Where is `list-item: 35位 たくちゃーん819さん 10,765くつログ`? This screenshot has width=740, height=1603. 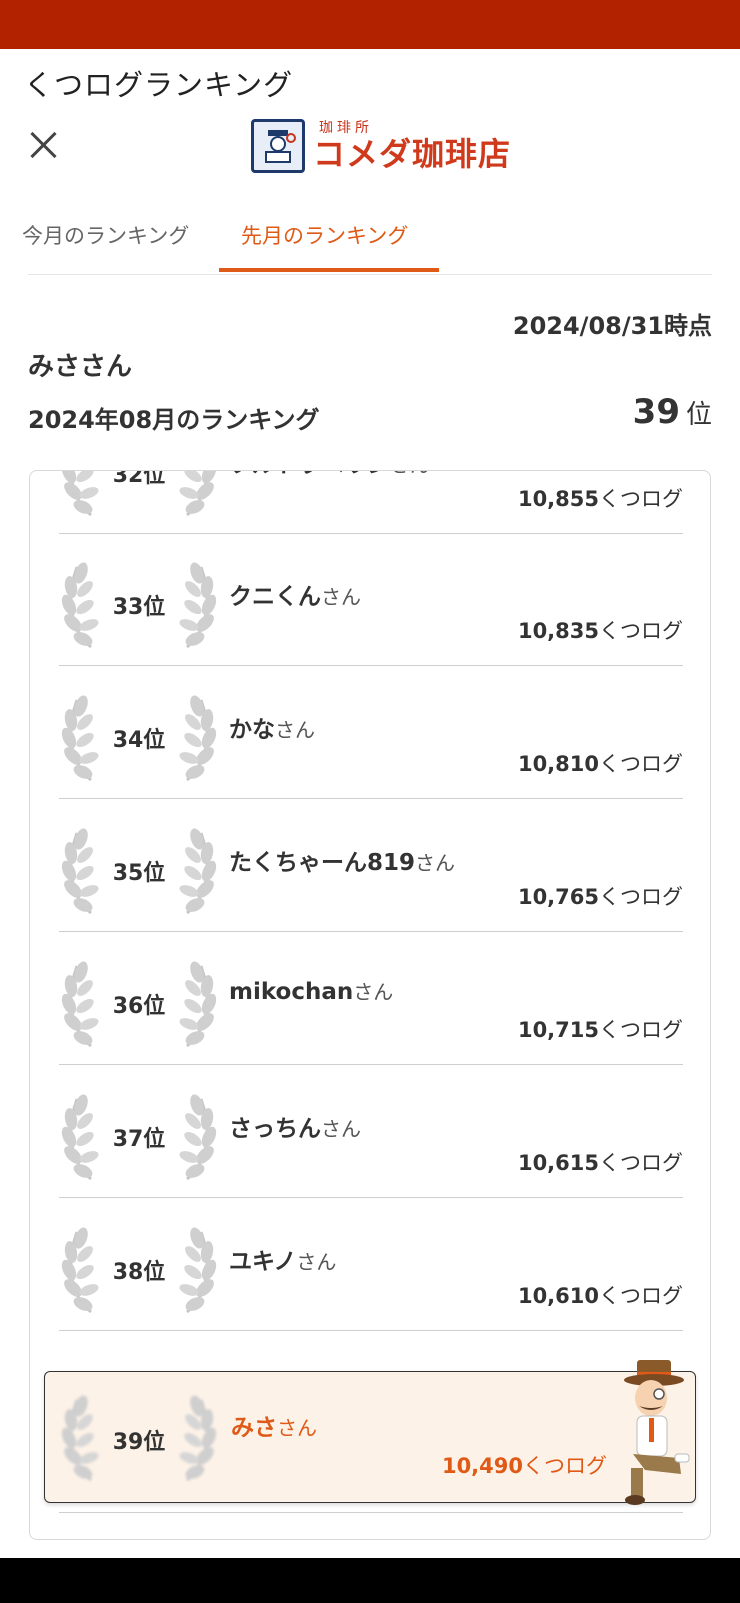 list-item: 35位 たくちゃーん819さん 10,765くつログ is located at coordinates (371, 865).